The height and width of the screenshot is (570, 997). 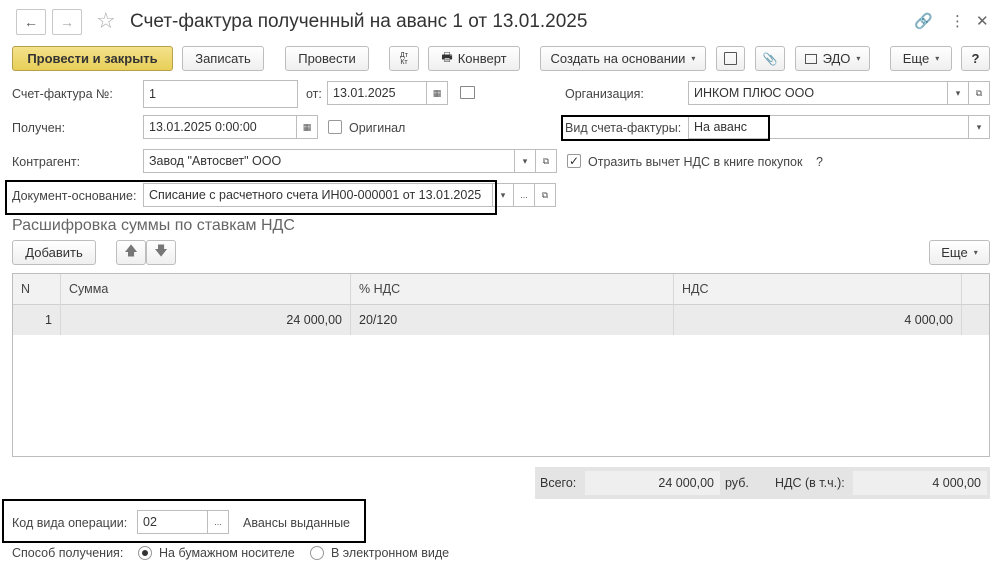 What do you see at coordinates (737, 483) in the screenshot?
I see `currency-label: руб.` at bounding box center [737, 483].